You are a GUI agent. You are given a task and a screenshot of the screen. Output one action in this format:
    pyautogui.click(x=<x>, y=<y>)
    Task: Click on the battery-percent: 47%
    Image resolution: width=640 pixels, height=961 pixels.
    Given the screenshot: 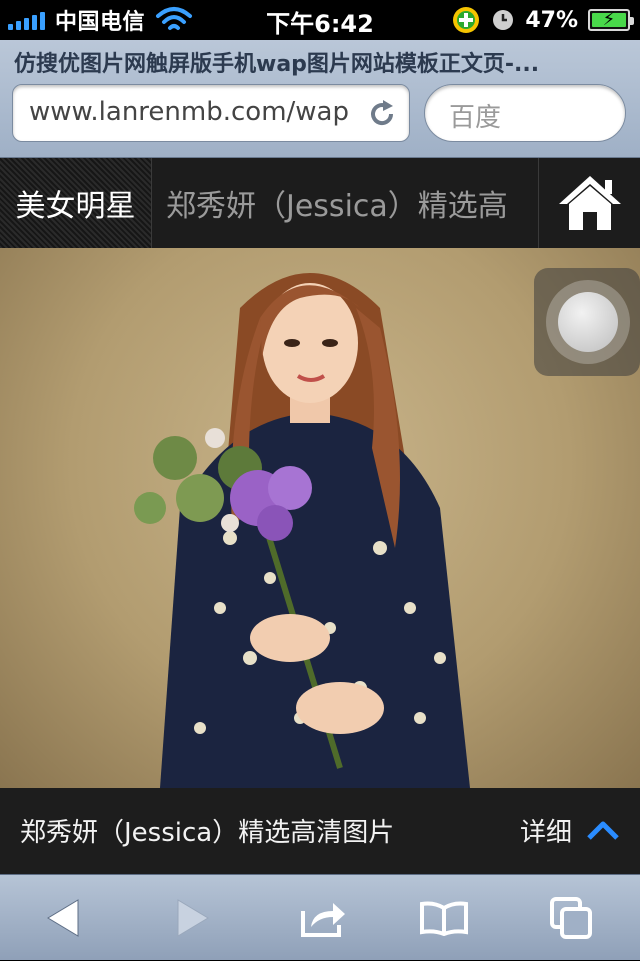 What is the action you would take?
    pyautogui.click(x=551, y=20)
    